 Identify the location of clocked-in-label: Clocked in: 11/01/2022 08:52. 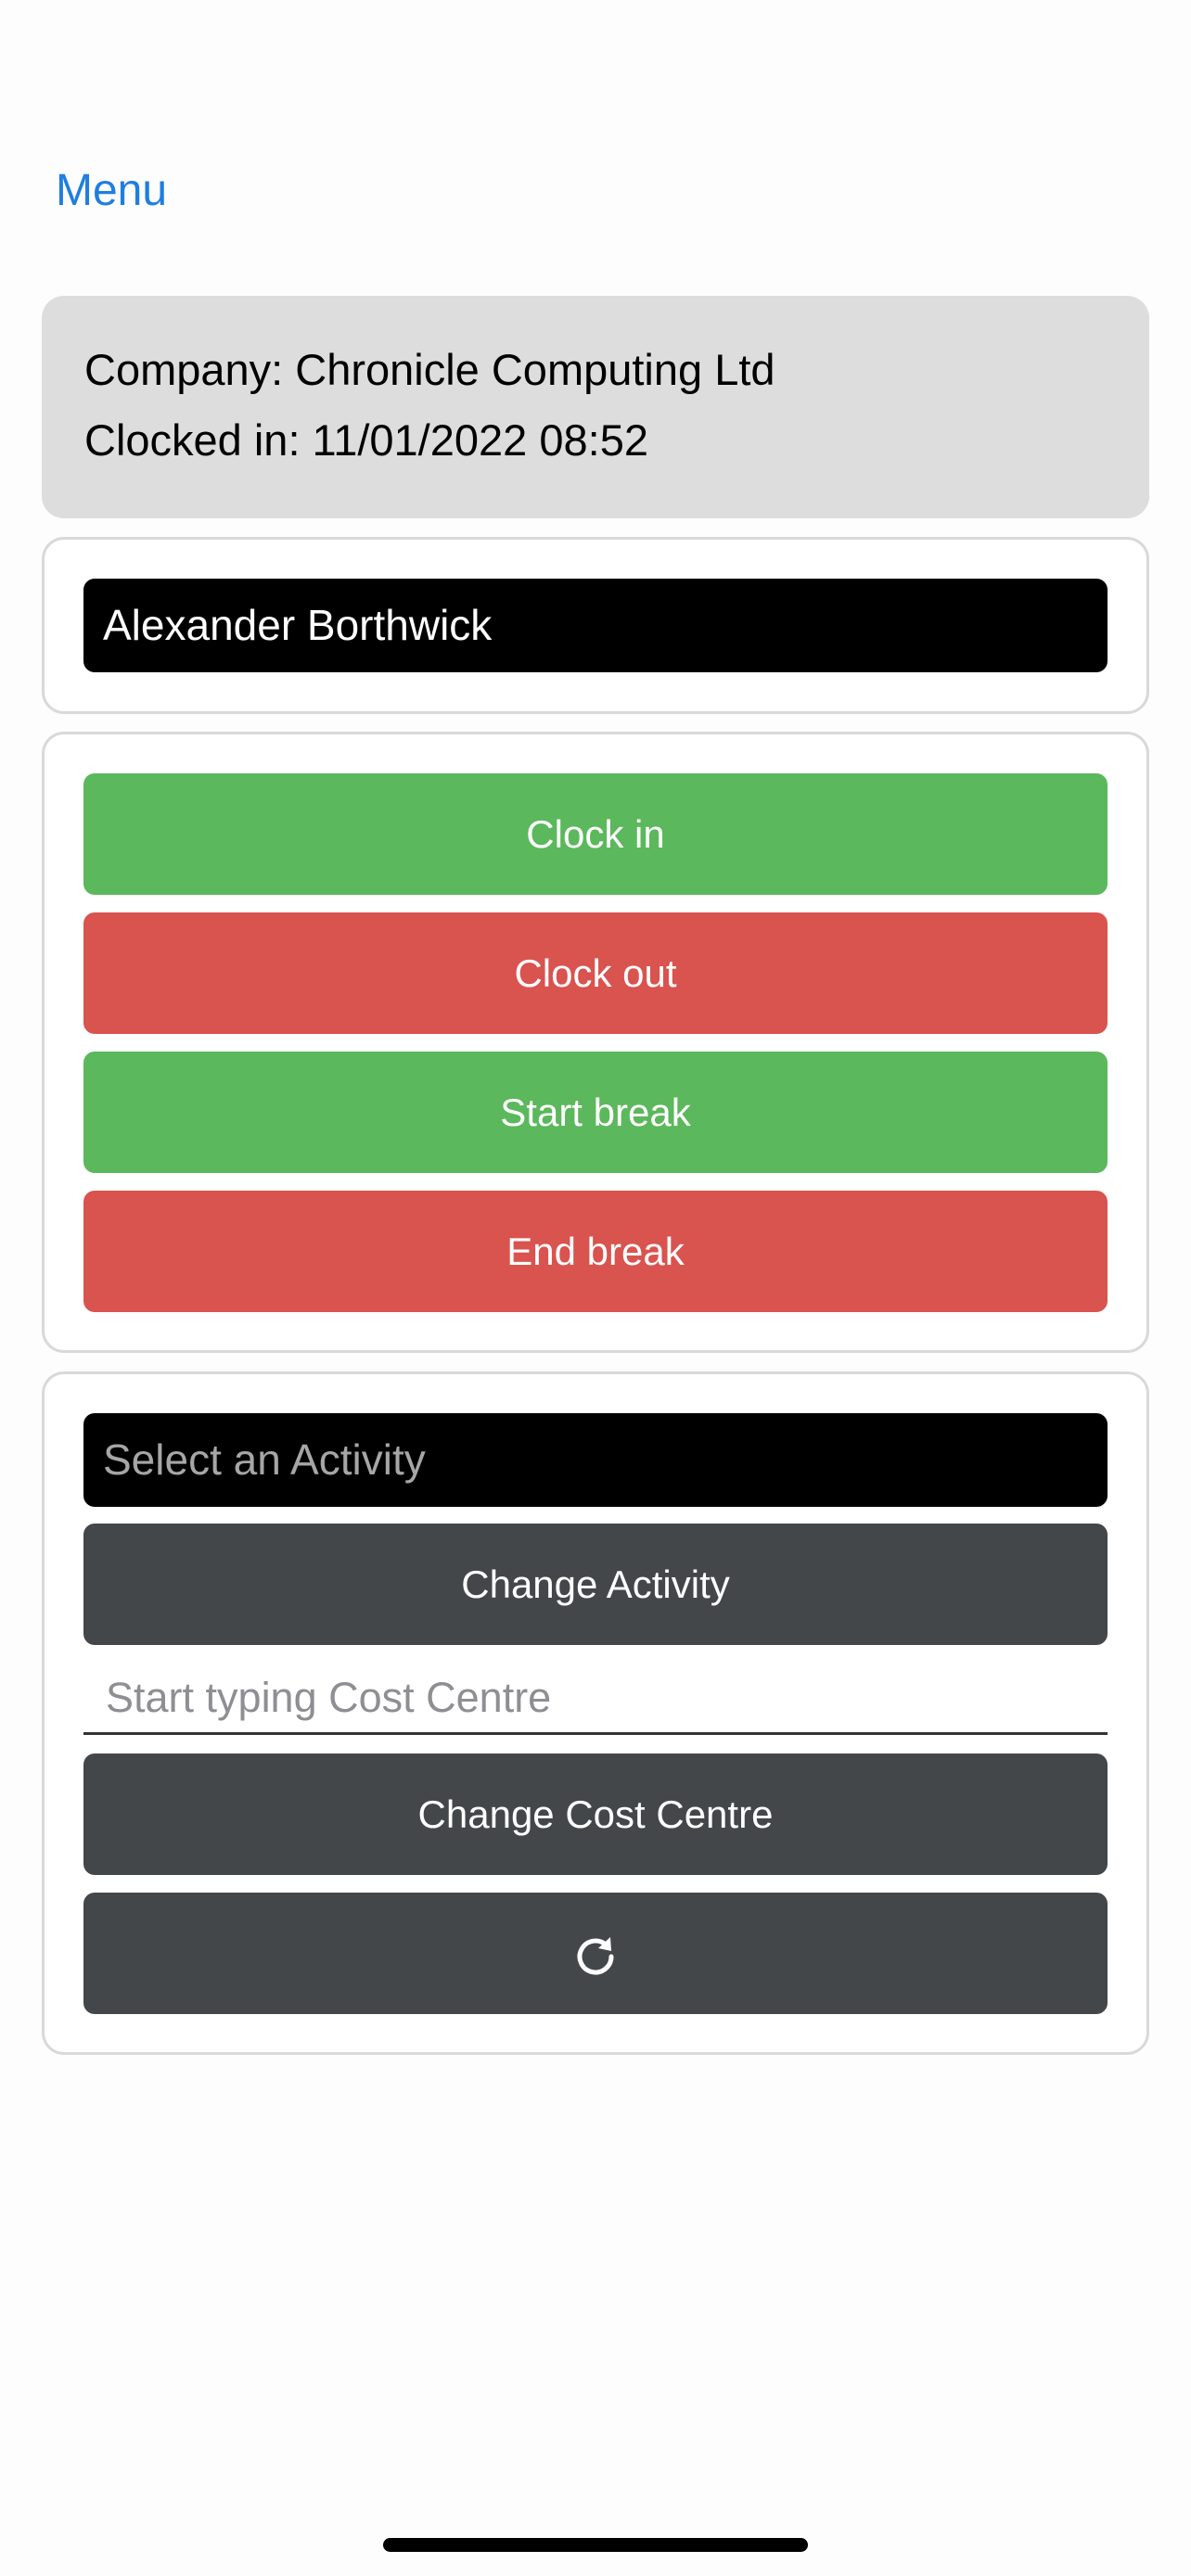
(366, 440).